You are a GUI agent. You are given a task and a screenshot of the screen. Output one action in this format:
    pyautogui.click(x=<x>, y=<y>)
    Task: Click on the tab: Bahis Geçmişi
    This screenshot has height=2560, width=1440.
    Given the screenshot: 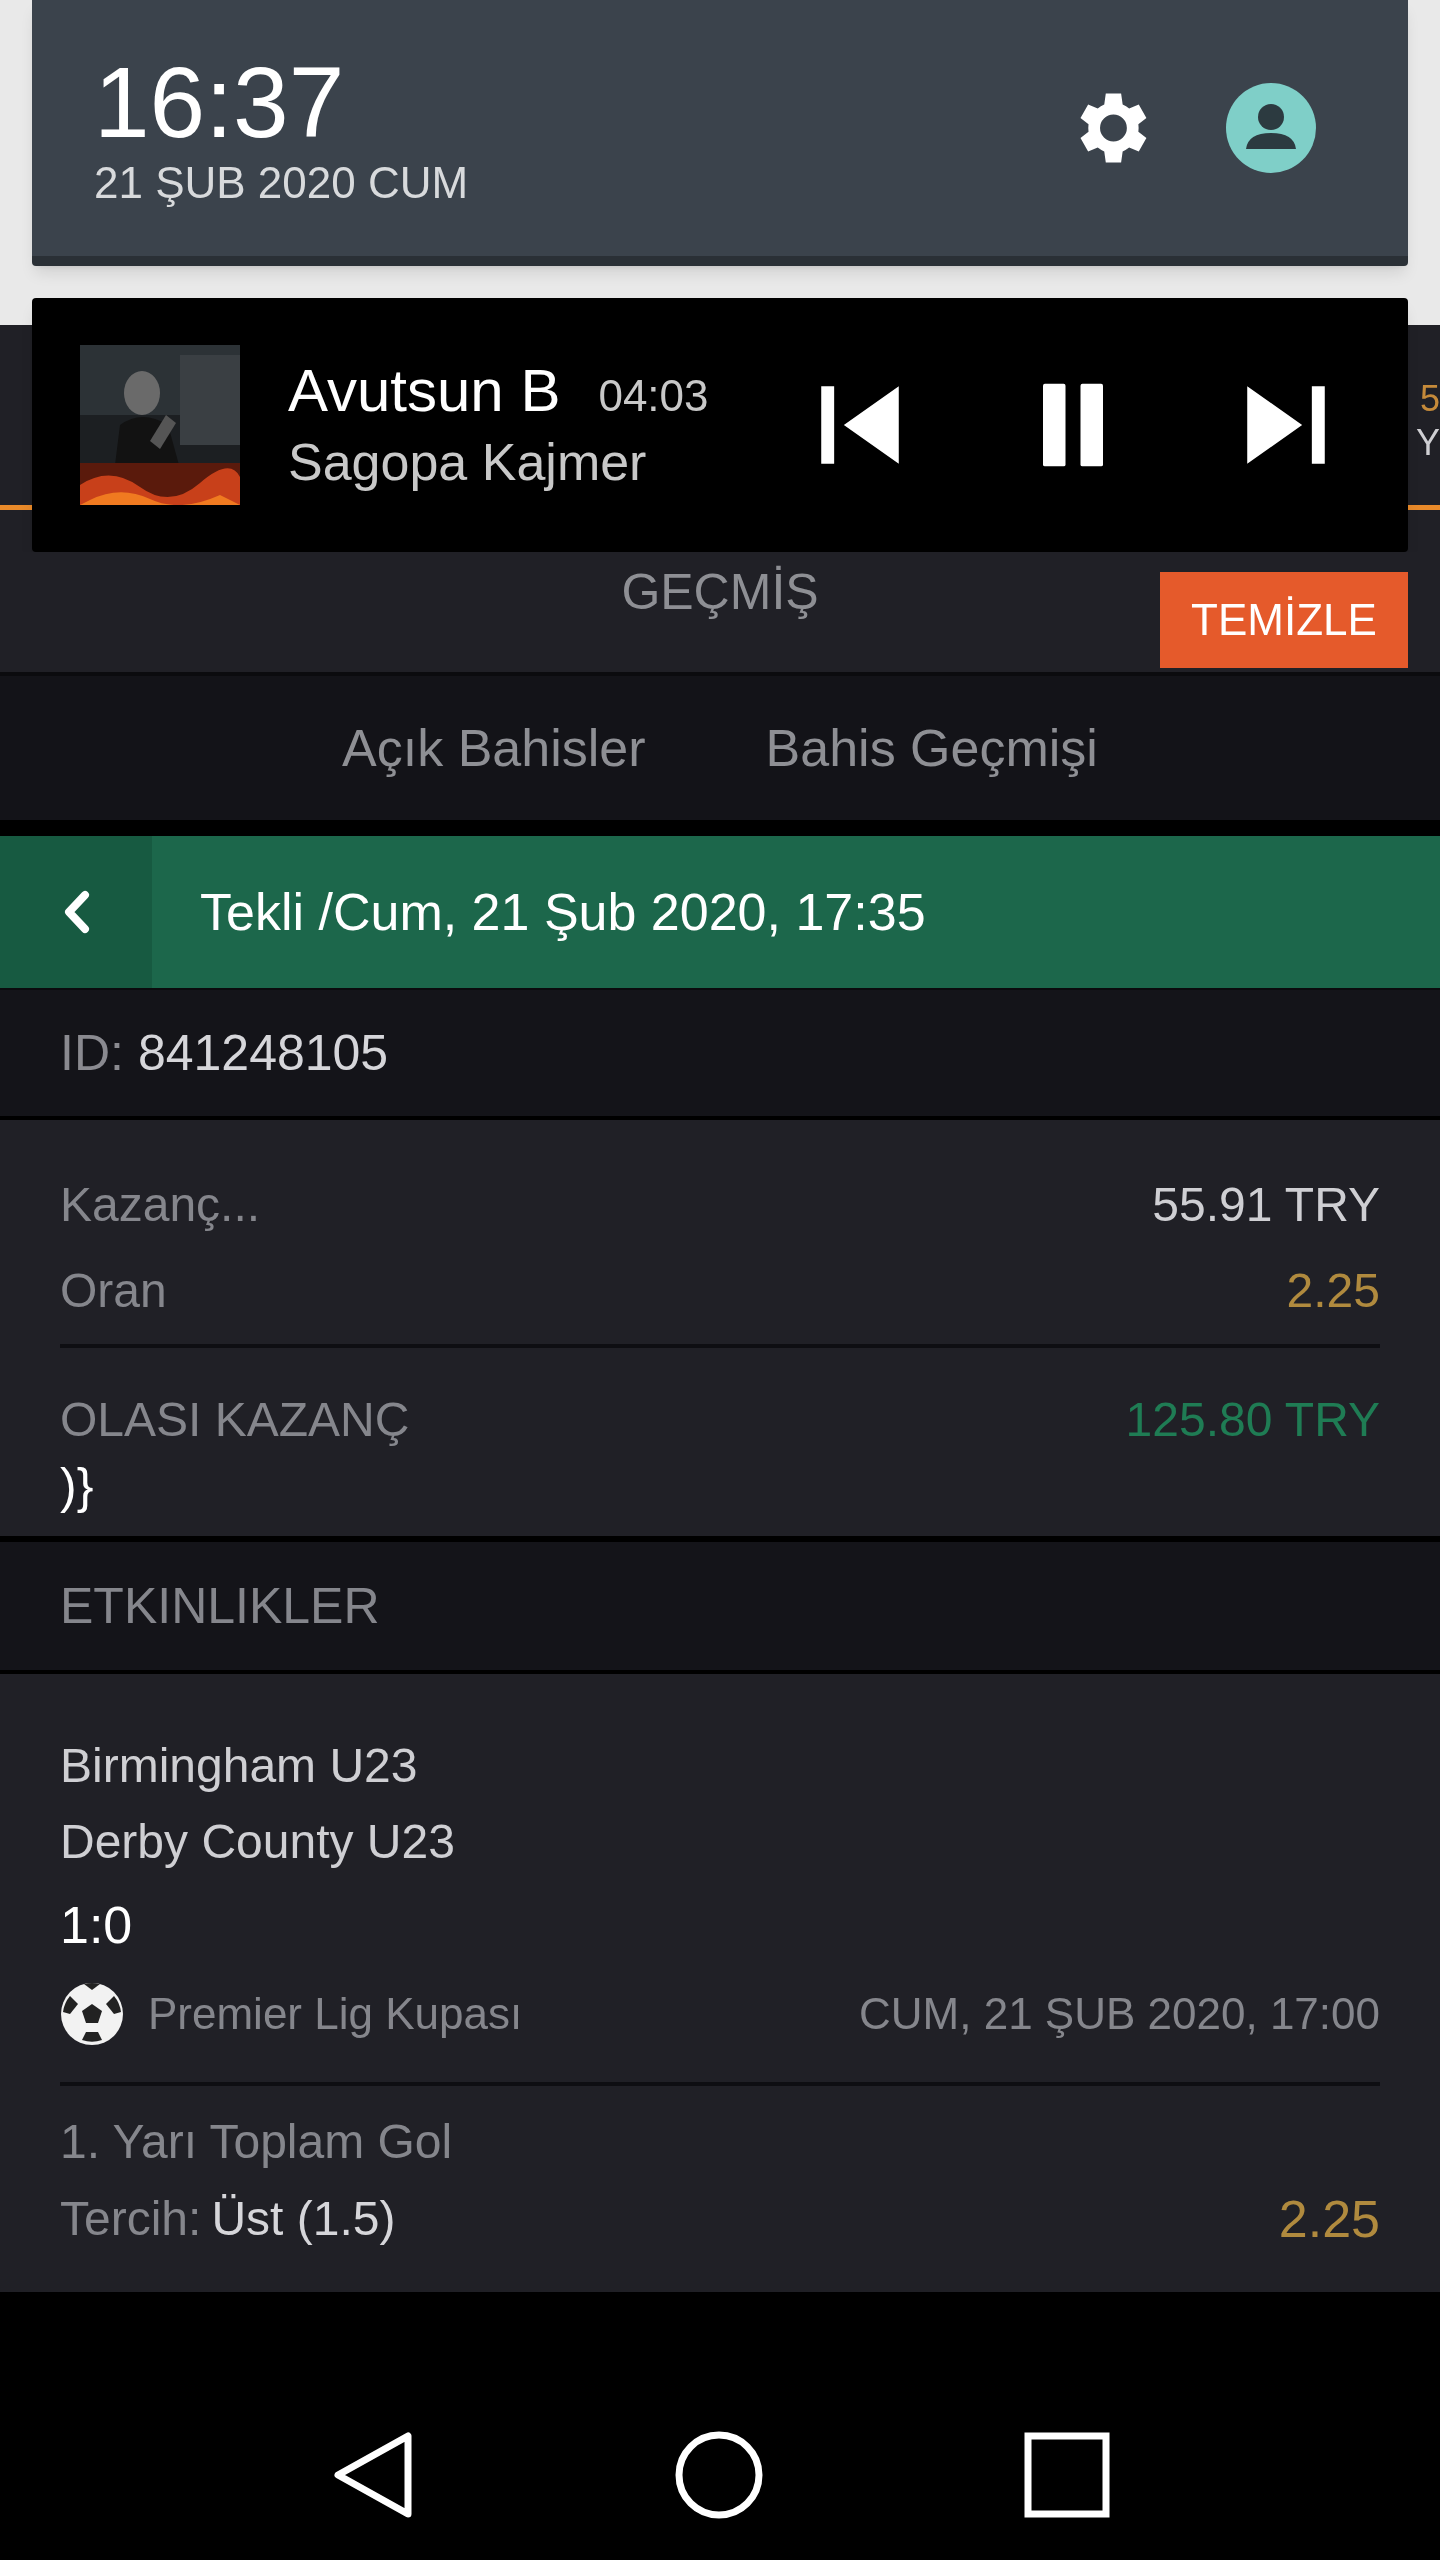 What is the action you would take?
    pyautogui.click(x=931, y=748)
    